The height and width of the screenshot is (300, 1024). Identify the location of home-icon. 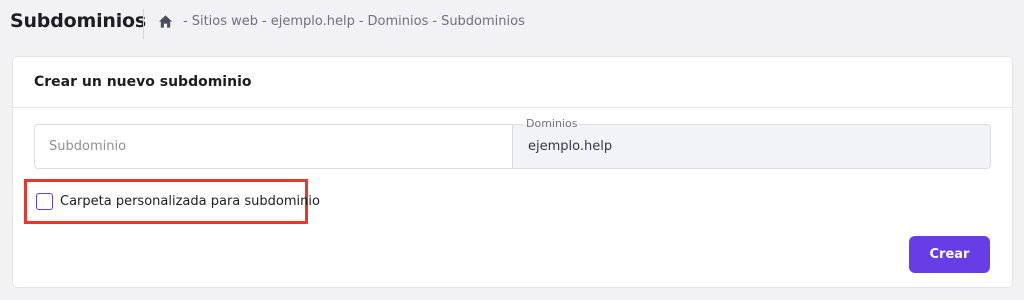
(165, 21).